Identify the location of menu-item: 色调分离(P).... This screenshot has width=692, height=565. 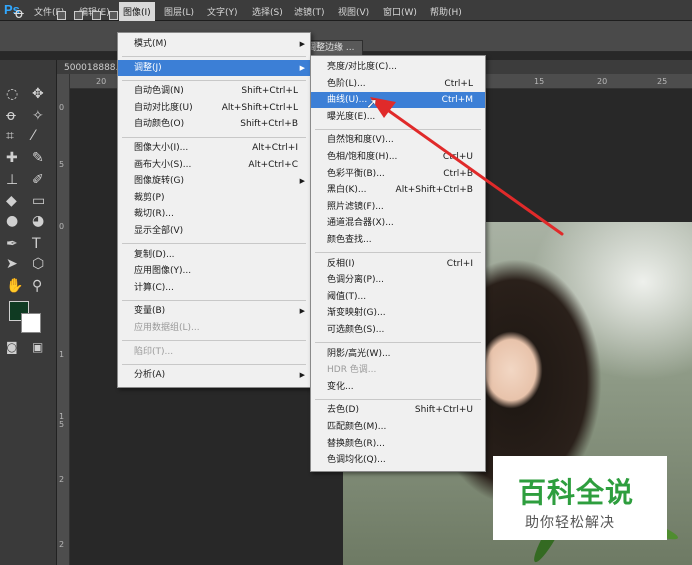
(398, 280).